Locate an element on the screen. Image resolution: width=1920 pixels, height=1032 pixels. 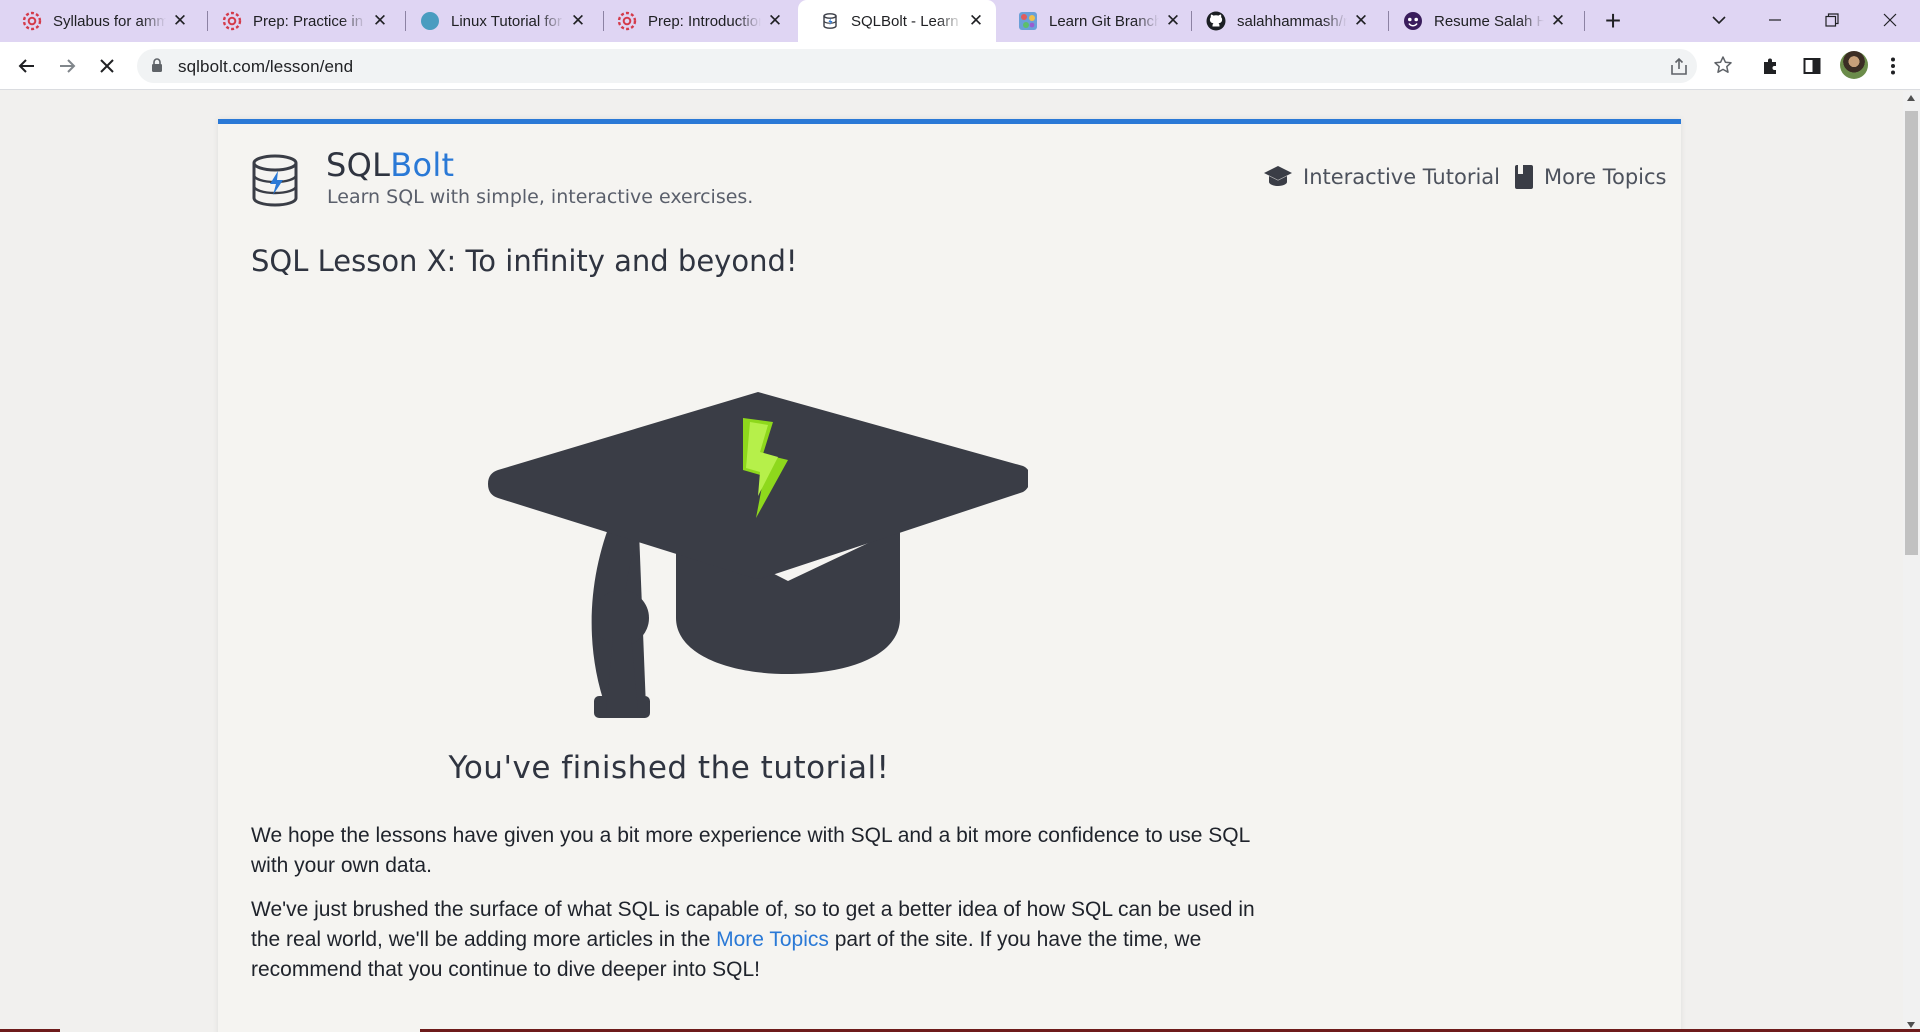
tab-syllabus: Syllabus for ammar ✕ is located at coordinates (100, 21).